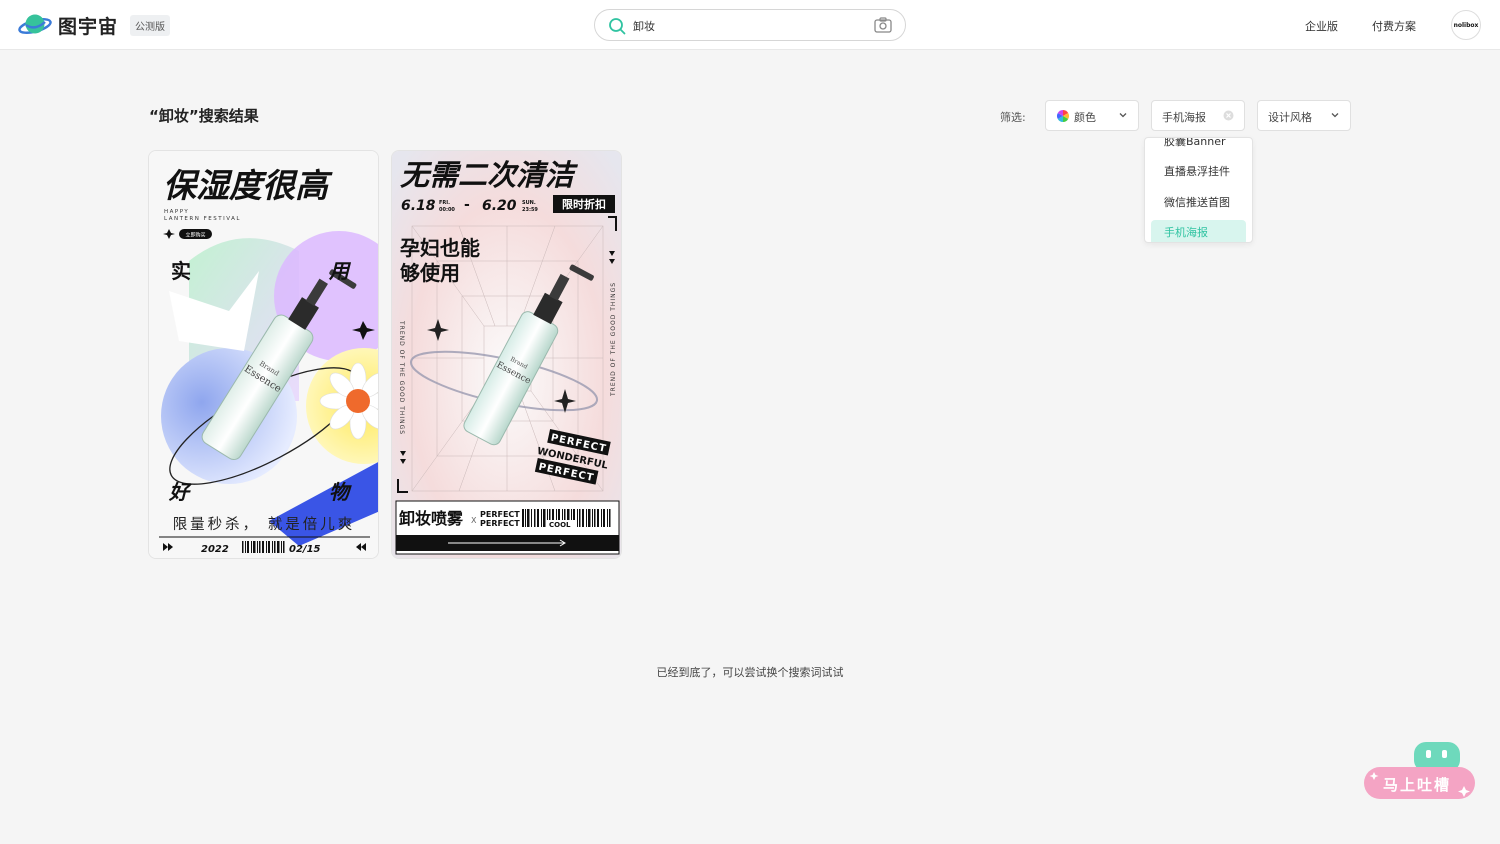 The image size is (1500, 844). I want to click on search-bar, so click(750, 25).